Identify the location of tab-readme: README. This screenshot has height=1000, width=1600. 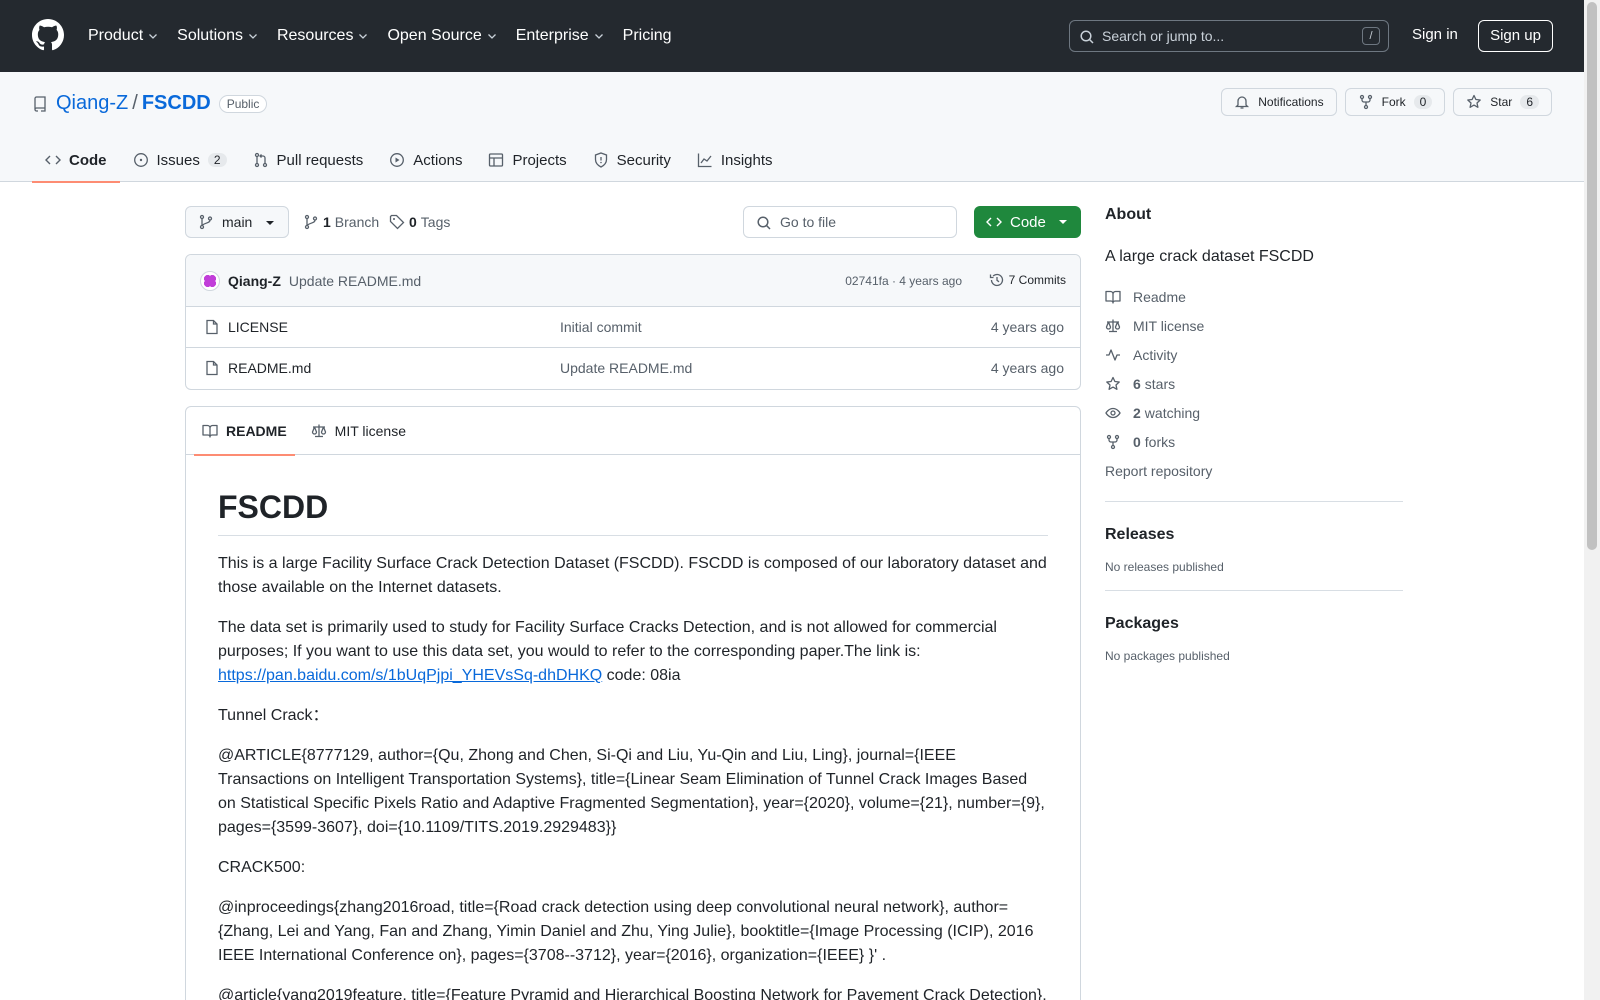
(244, 431).